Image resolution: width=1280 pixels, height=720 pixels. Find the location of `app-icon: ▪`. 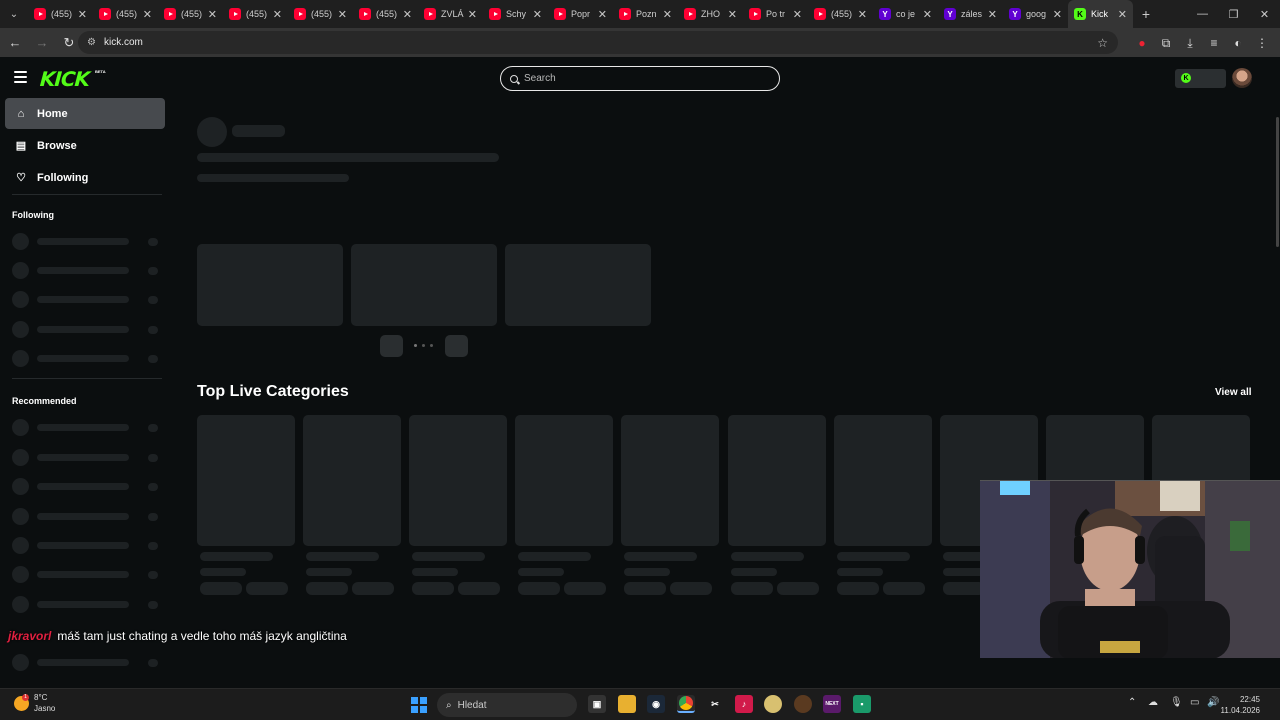

app-icon: ▪ is located at coordinates (862, 704).